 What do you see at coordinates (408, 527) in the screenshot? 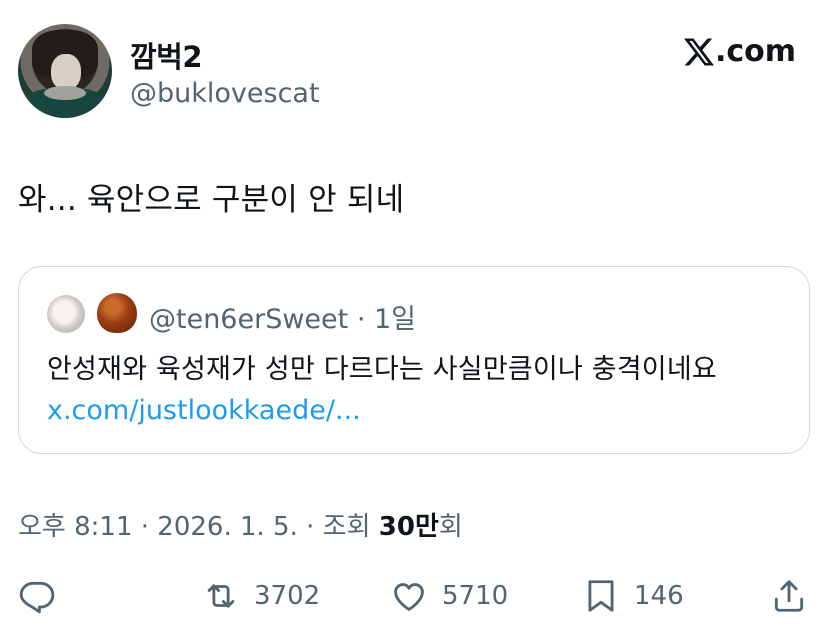
I see `views-count: 30만` at bounding box center [408, 527].